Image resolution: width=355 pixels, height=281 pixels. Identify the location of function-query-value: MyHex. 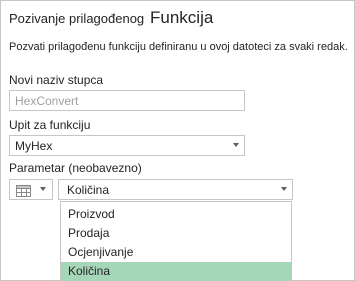
(34, 146).